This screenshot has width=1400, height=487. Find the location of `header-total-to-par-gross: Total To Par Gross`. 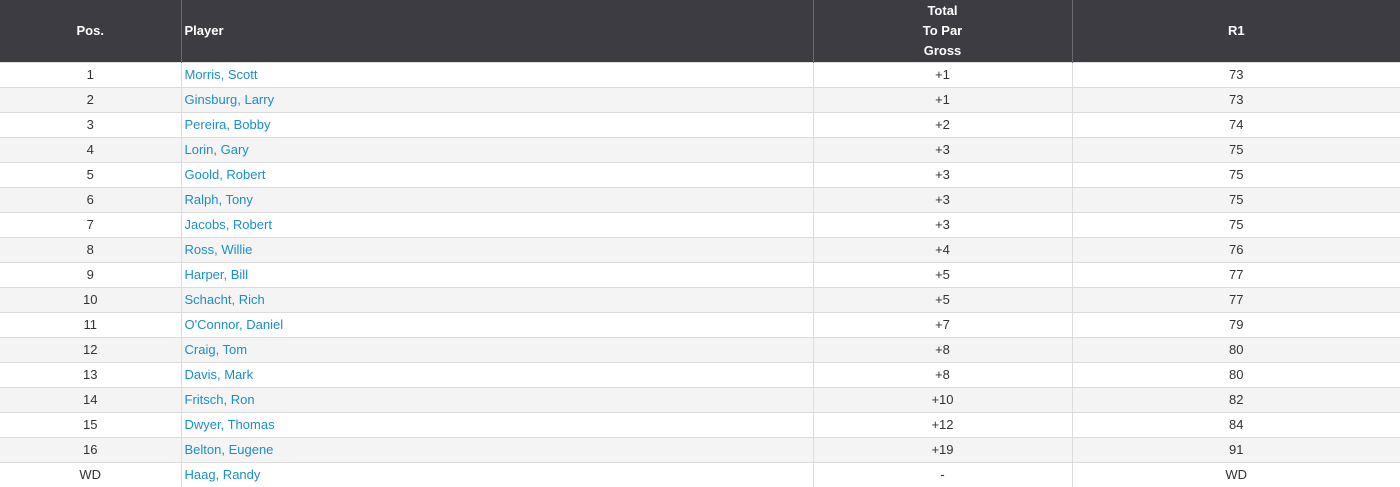

header-total-to-par-gross: Total To Par Gross is located at coordinates (943, 31).